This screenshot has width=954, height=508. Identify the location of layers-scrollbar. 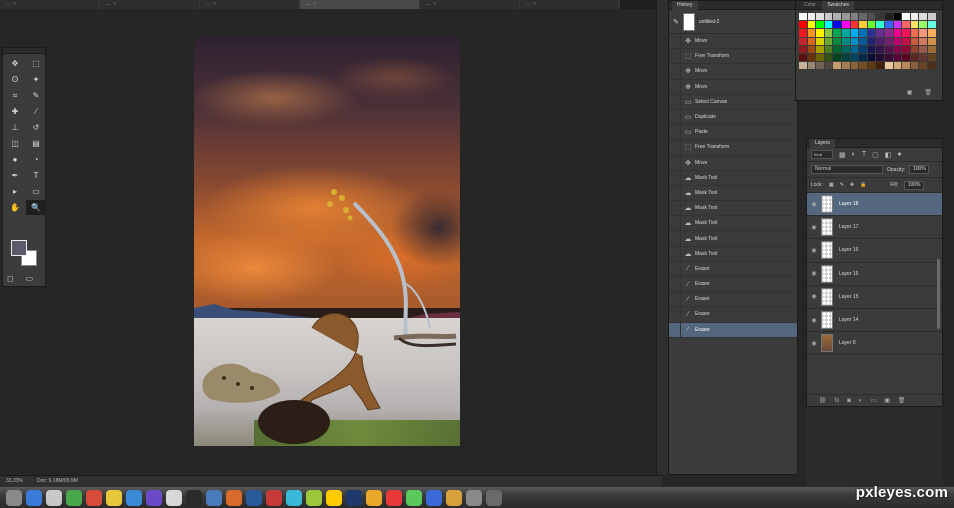
(938, 294).